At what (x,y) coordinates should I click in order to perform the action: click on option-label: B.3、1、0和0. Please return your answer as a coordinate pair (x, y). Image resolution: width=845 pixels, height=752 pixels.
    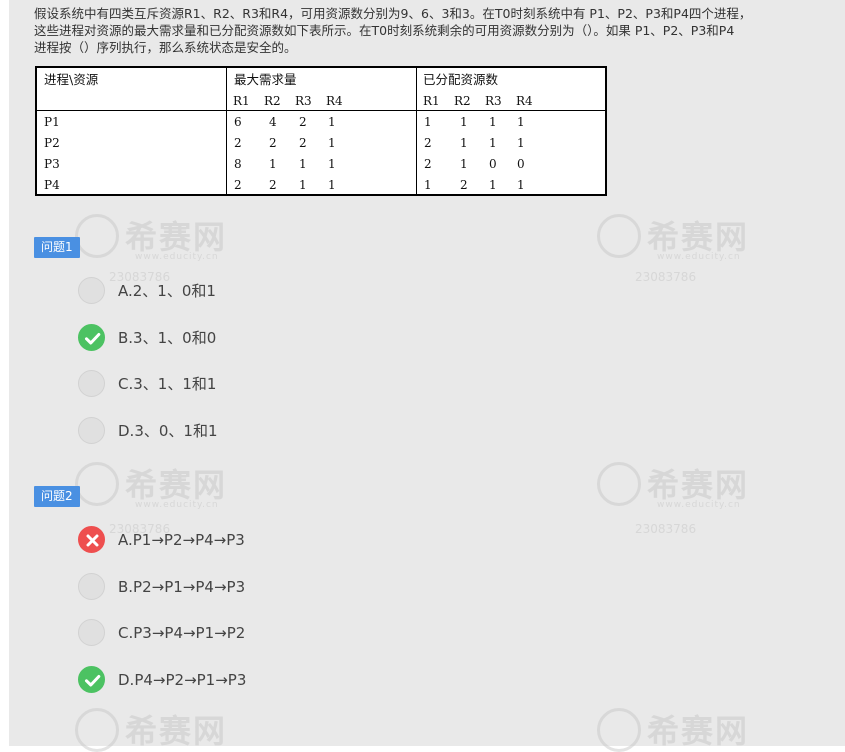
    Looking at the image, I should click on (167, 338).